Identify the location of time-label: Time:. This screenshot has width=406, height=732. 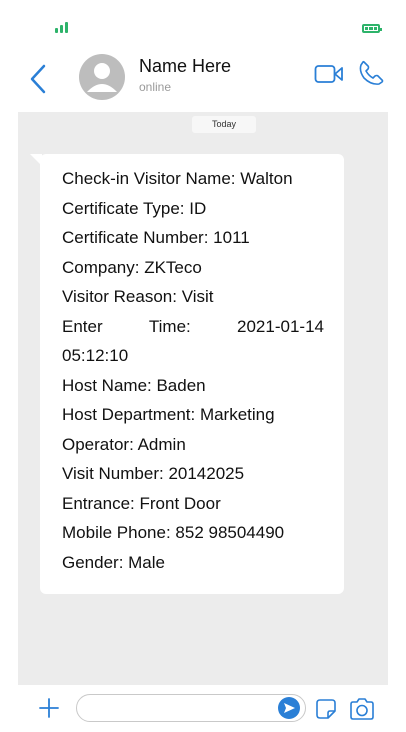
(169, 326).